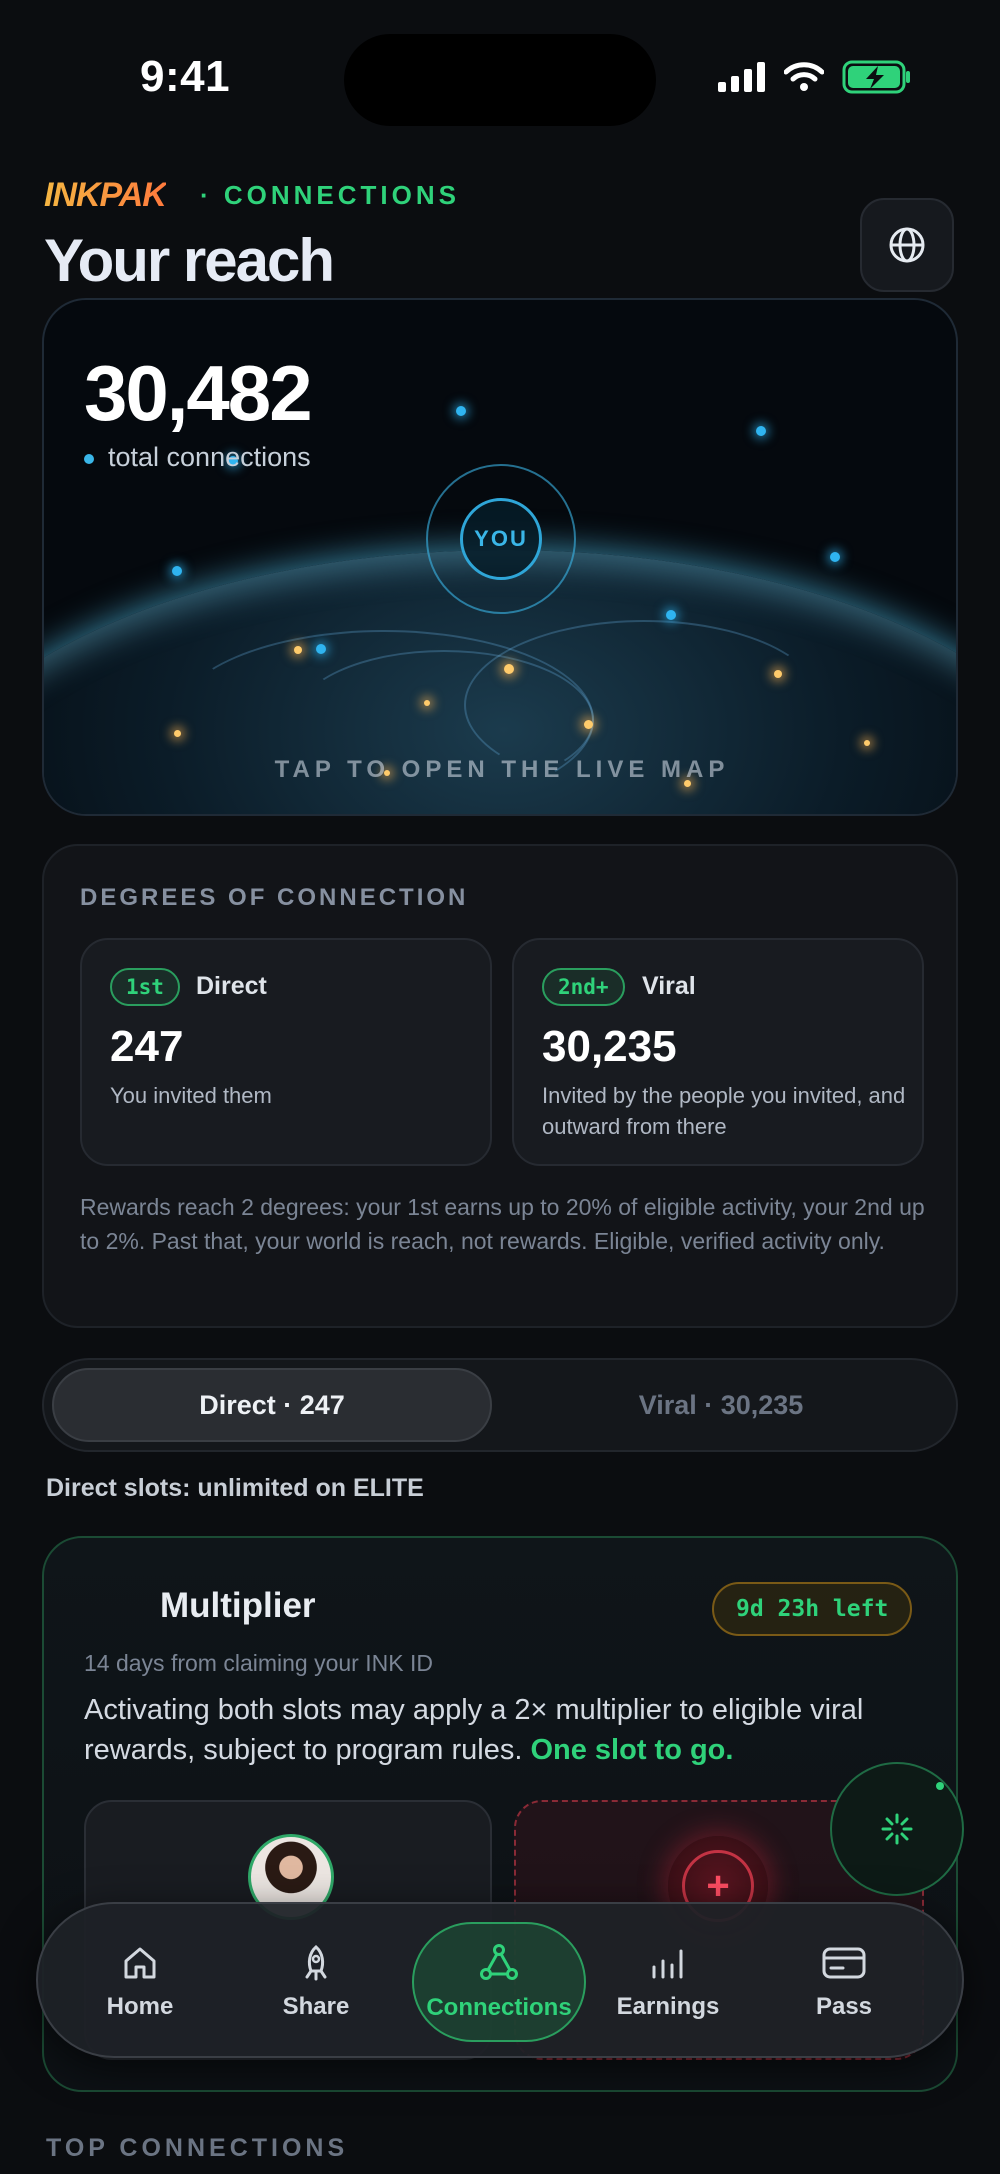 The width and height of the screenshot is (1000, 2174). I want to click on globe-button, so click(907, 245).